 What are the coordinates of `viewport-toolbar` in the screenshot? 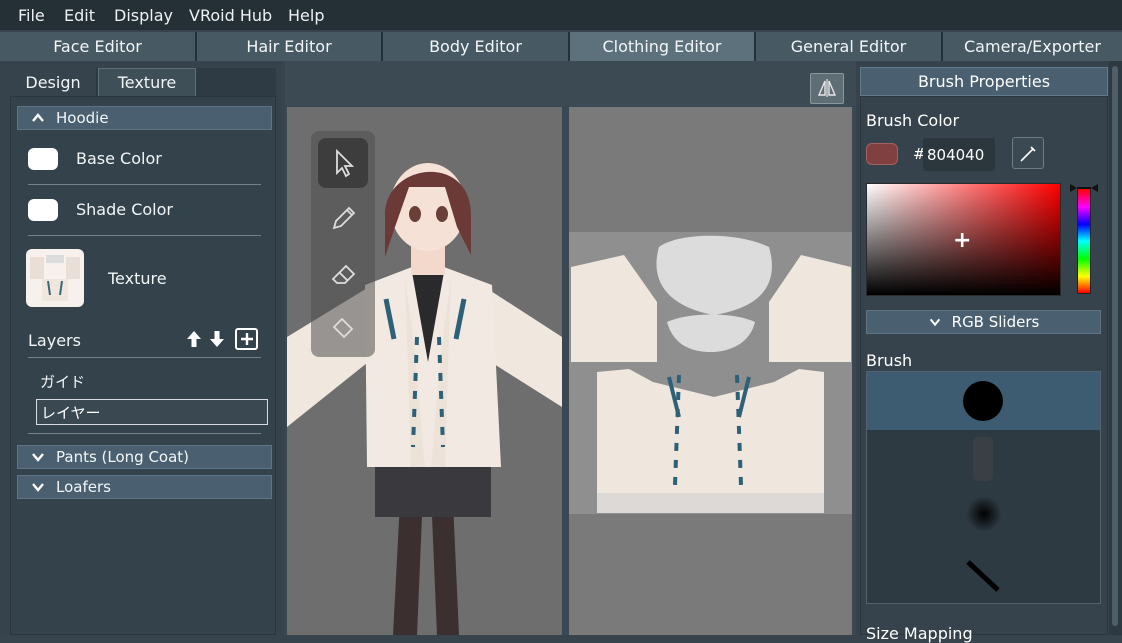 It's located at (570, 83).